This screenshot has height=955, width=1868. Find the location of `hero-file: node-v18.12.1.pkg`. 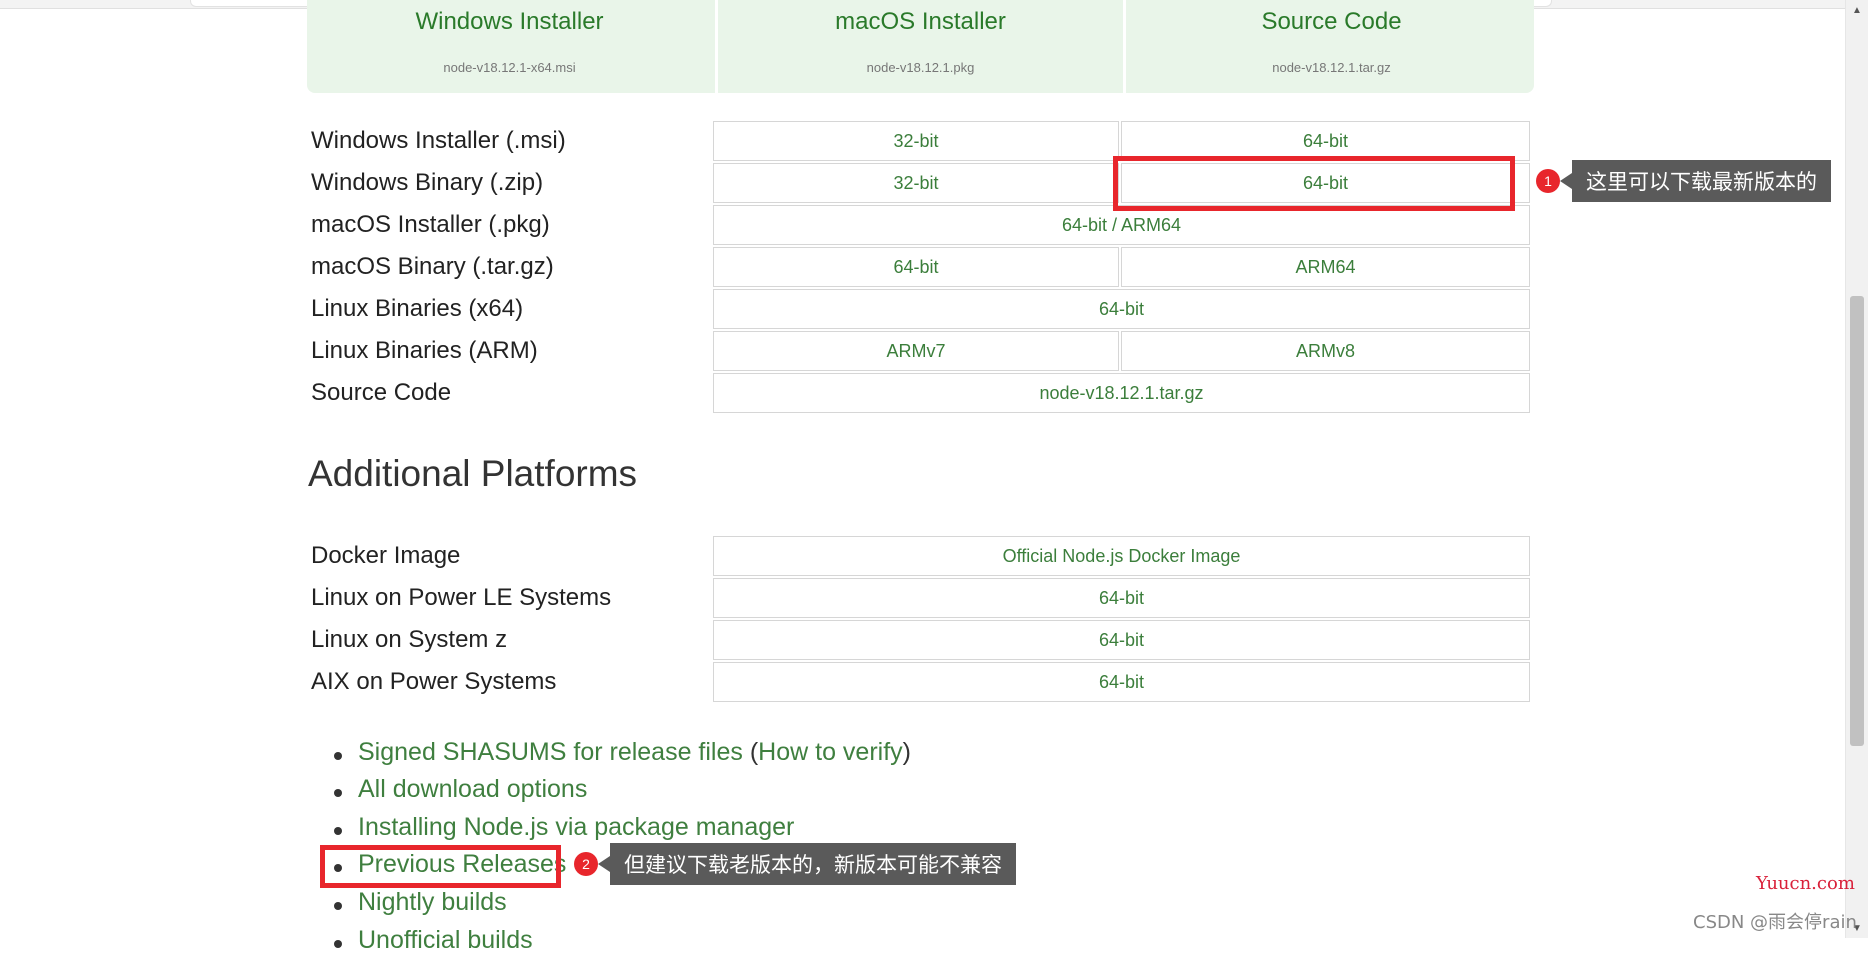

hero-file: node-v18.12.1.pkg is located at coordinates (920, 67).